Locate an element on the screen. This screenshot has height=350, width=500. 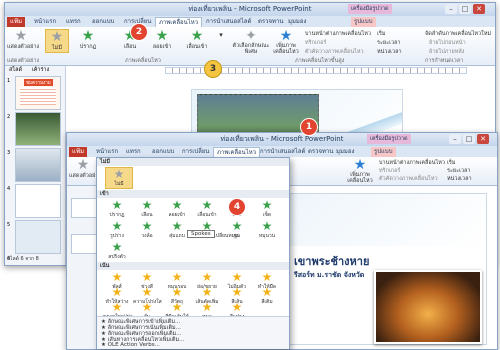
front-slide-thumb-b is located at coordinates (84, 244).